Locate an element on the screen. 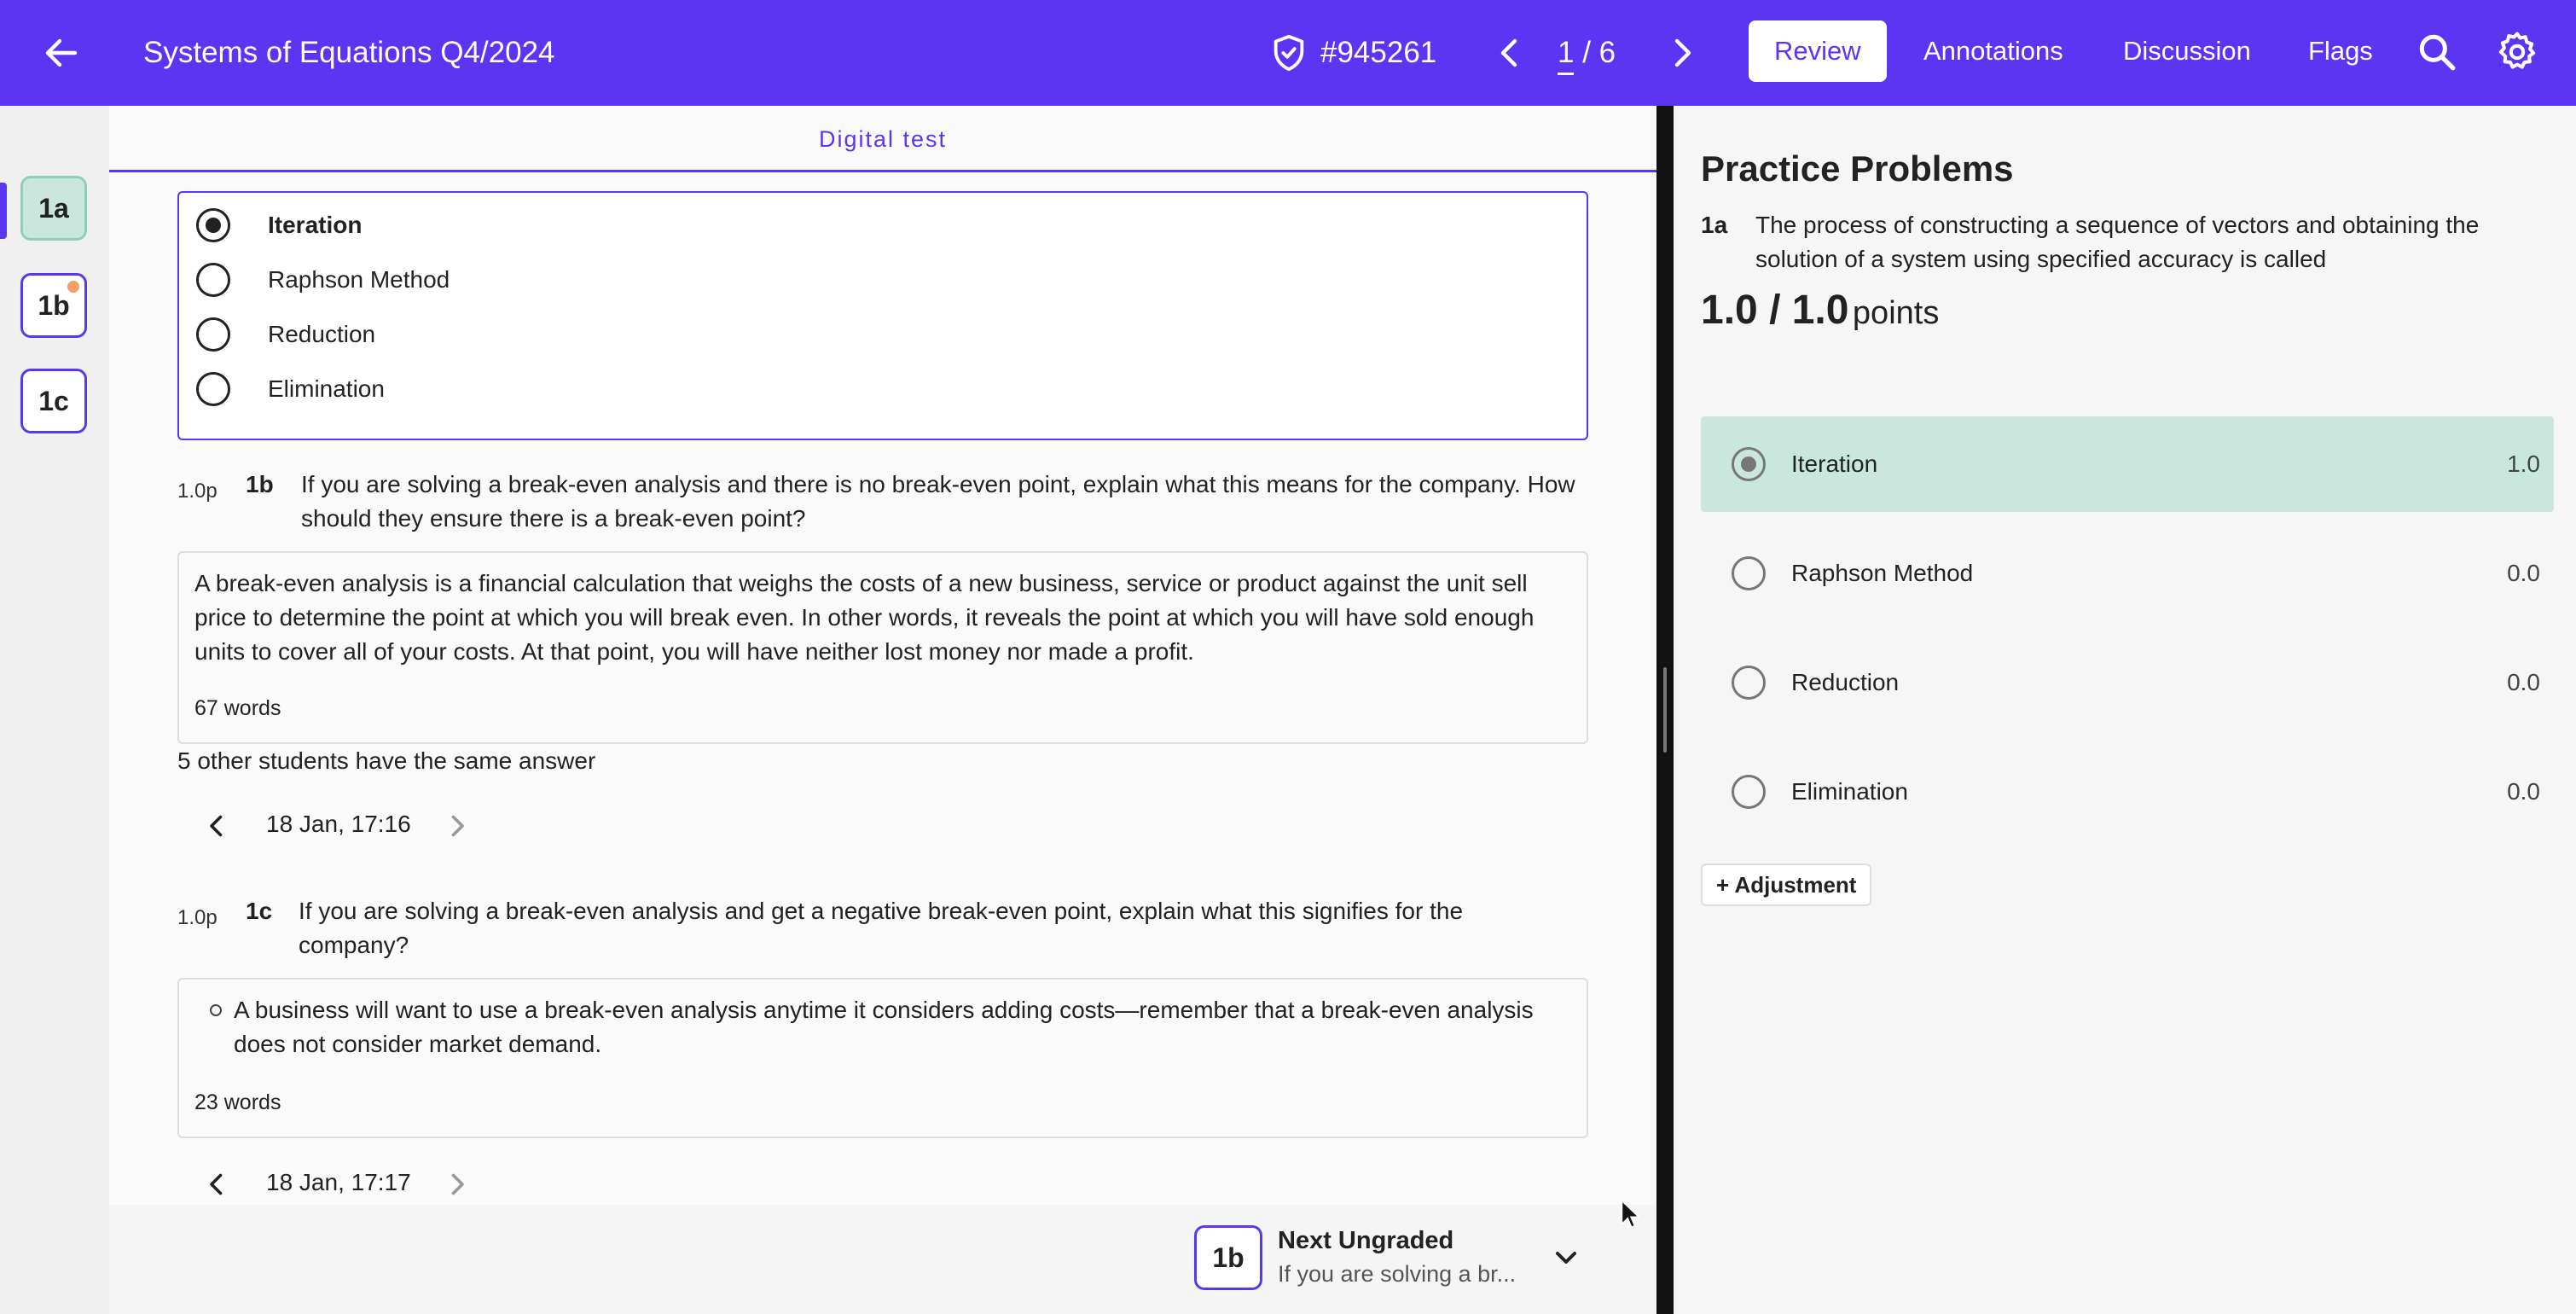 The width and height of the screenshot is (2576, 1314). gear-icon is located at coordinates (2517, 52).